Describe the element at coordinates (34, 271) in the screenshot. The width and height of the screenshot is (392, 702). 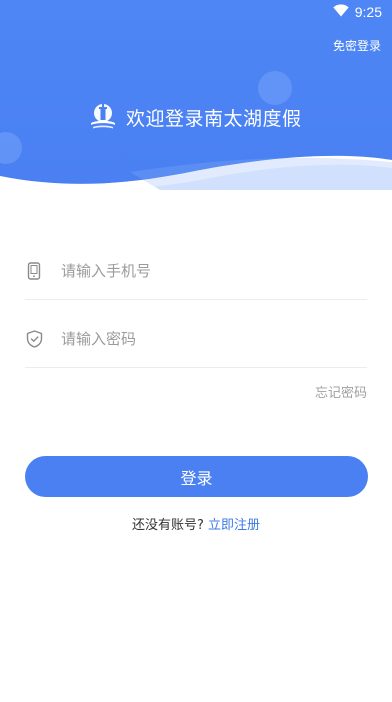
I see `phone-icon` at that location.